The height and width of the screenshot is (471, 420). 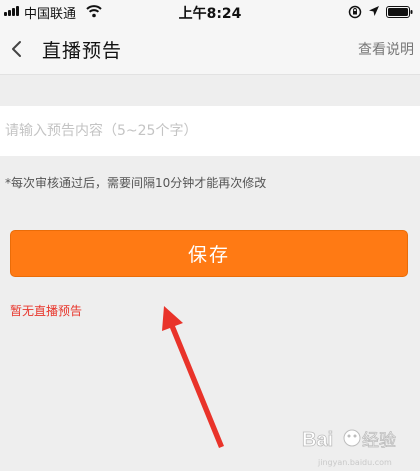 I want to click on svg-text: Bai, so click(x=317, y=440).